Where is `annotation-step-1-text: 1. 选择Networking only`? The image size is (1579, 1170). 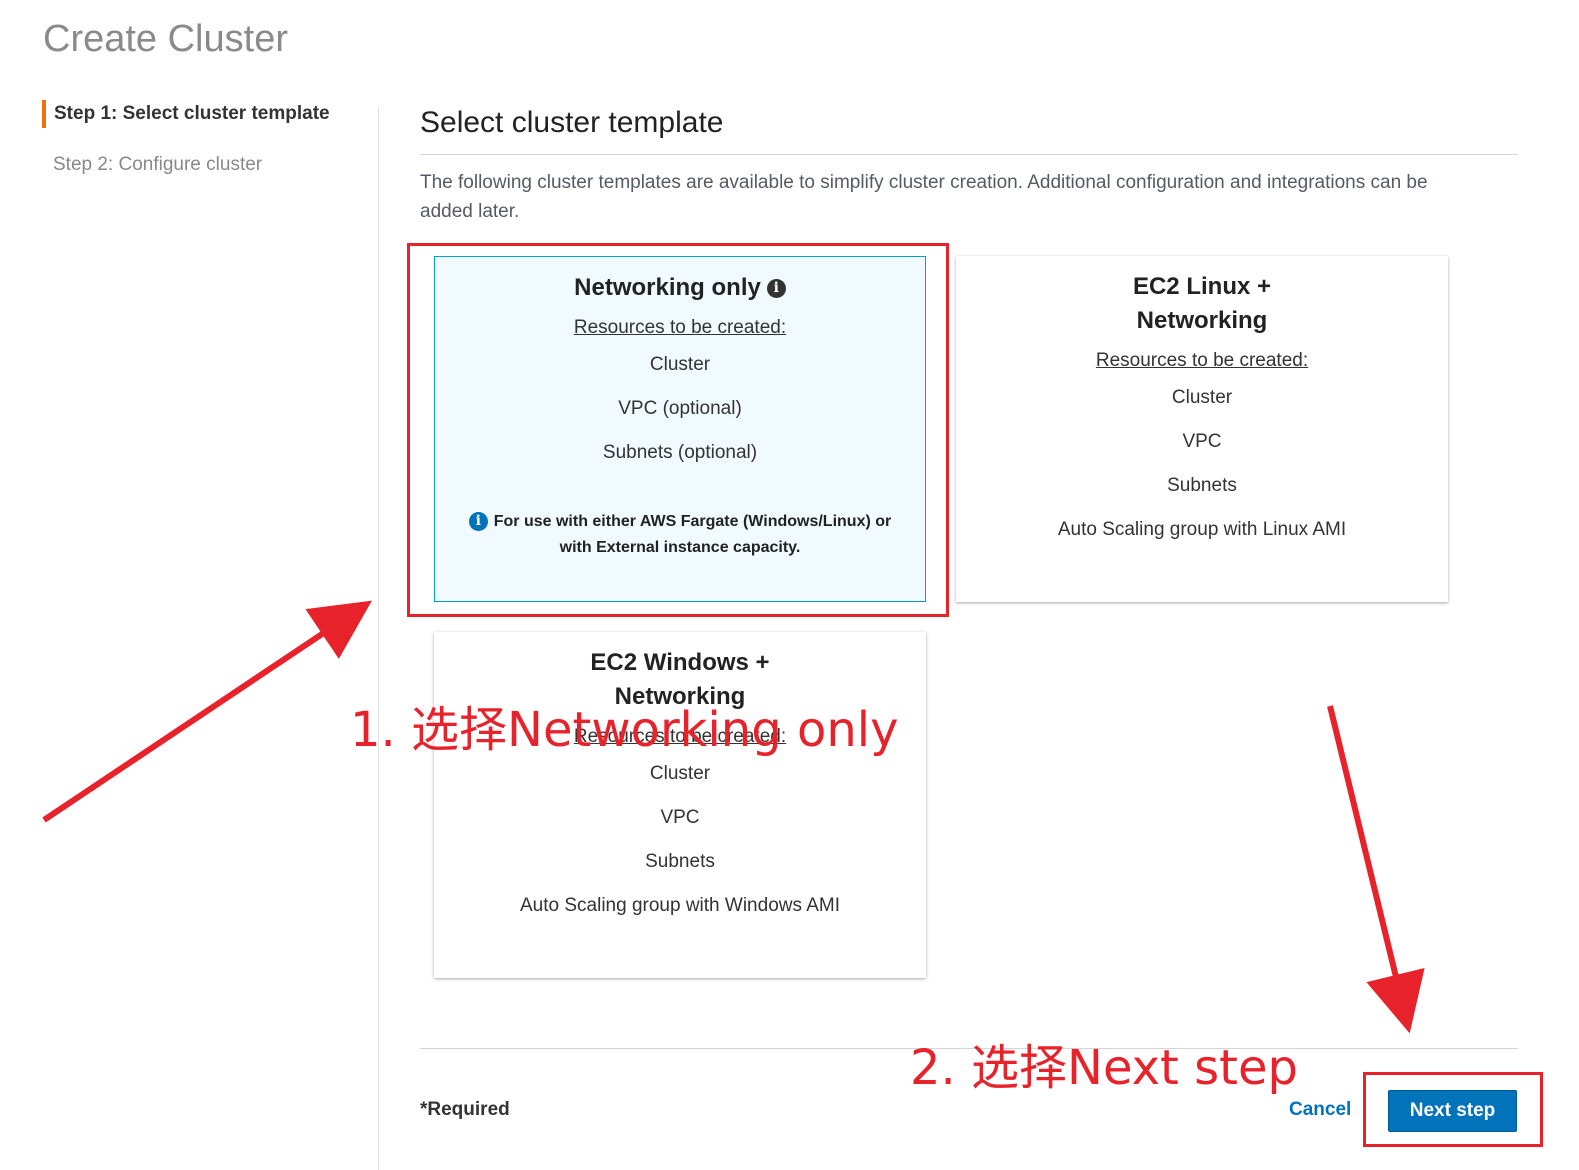 annotation-step-1-text: 1. 选择Networking only is located at coordinates (624, 730).